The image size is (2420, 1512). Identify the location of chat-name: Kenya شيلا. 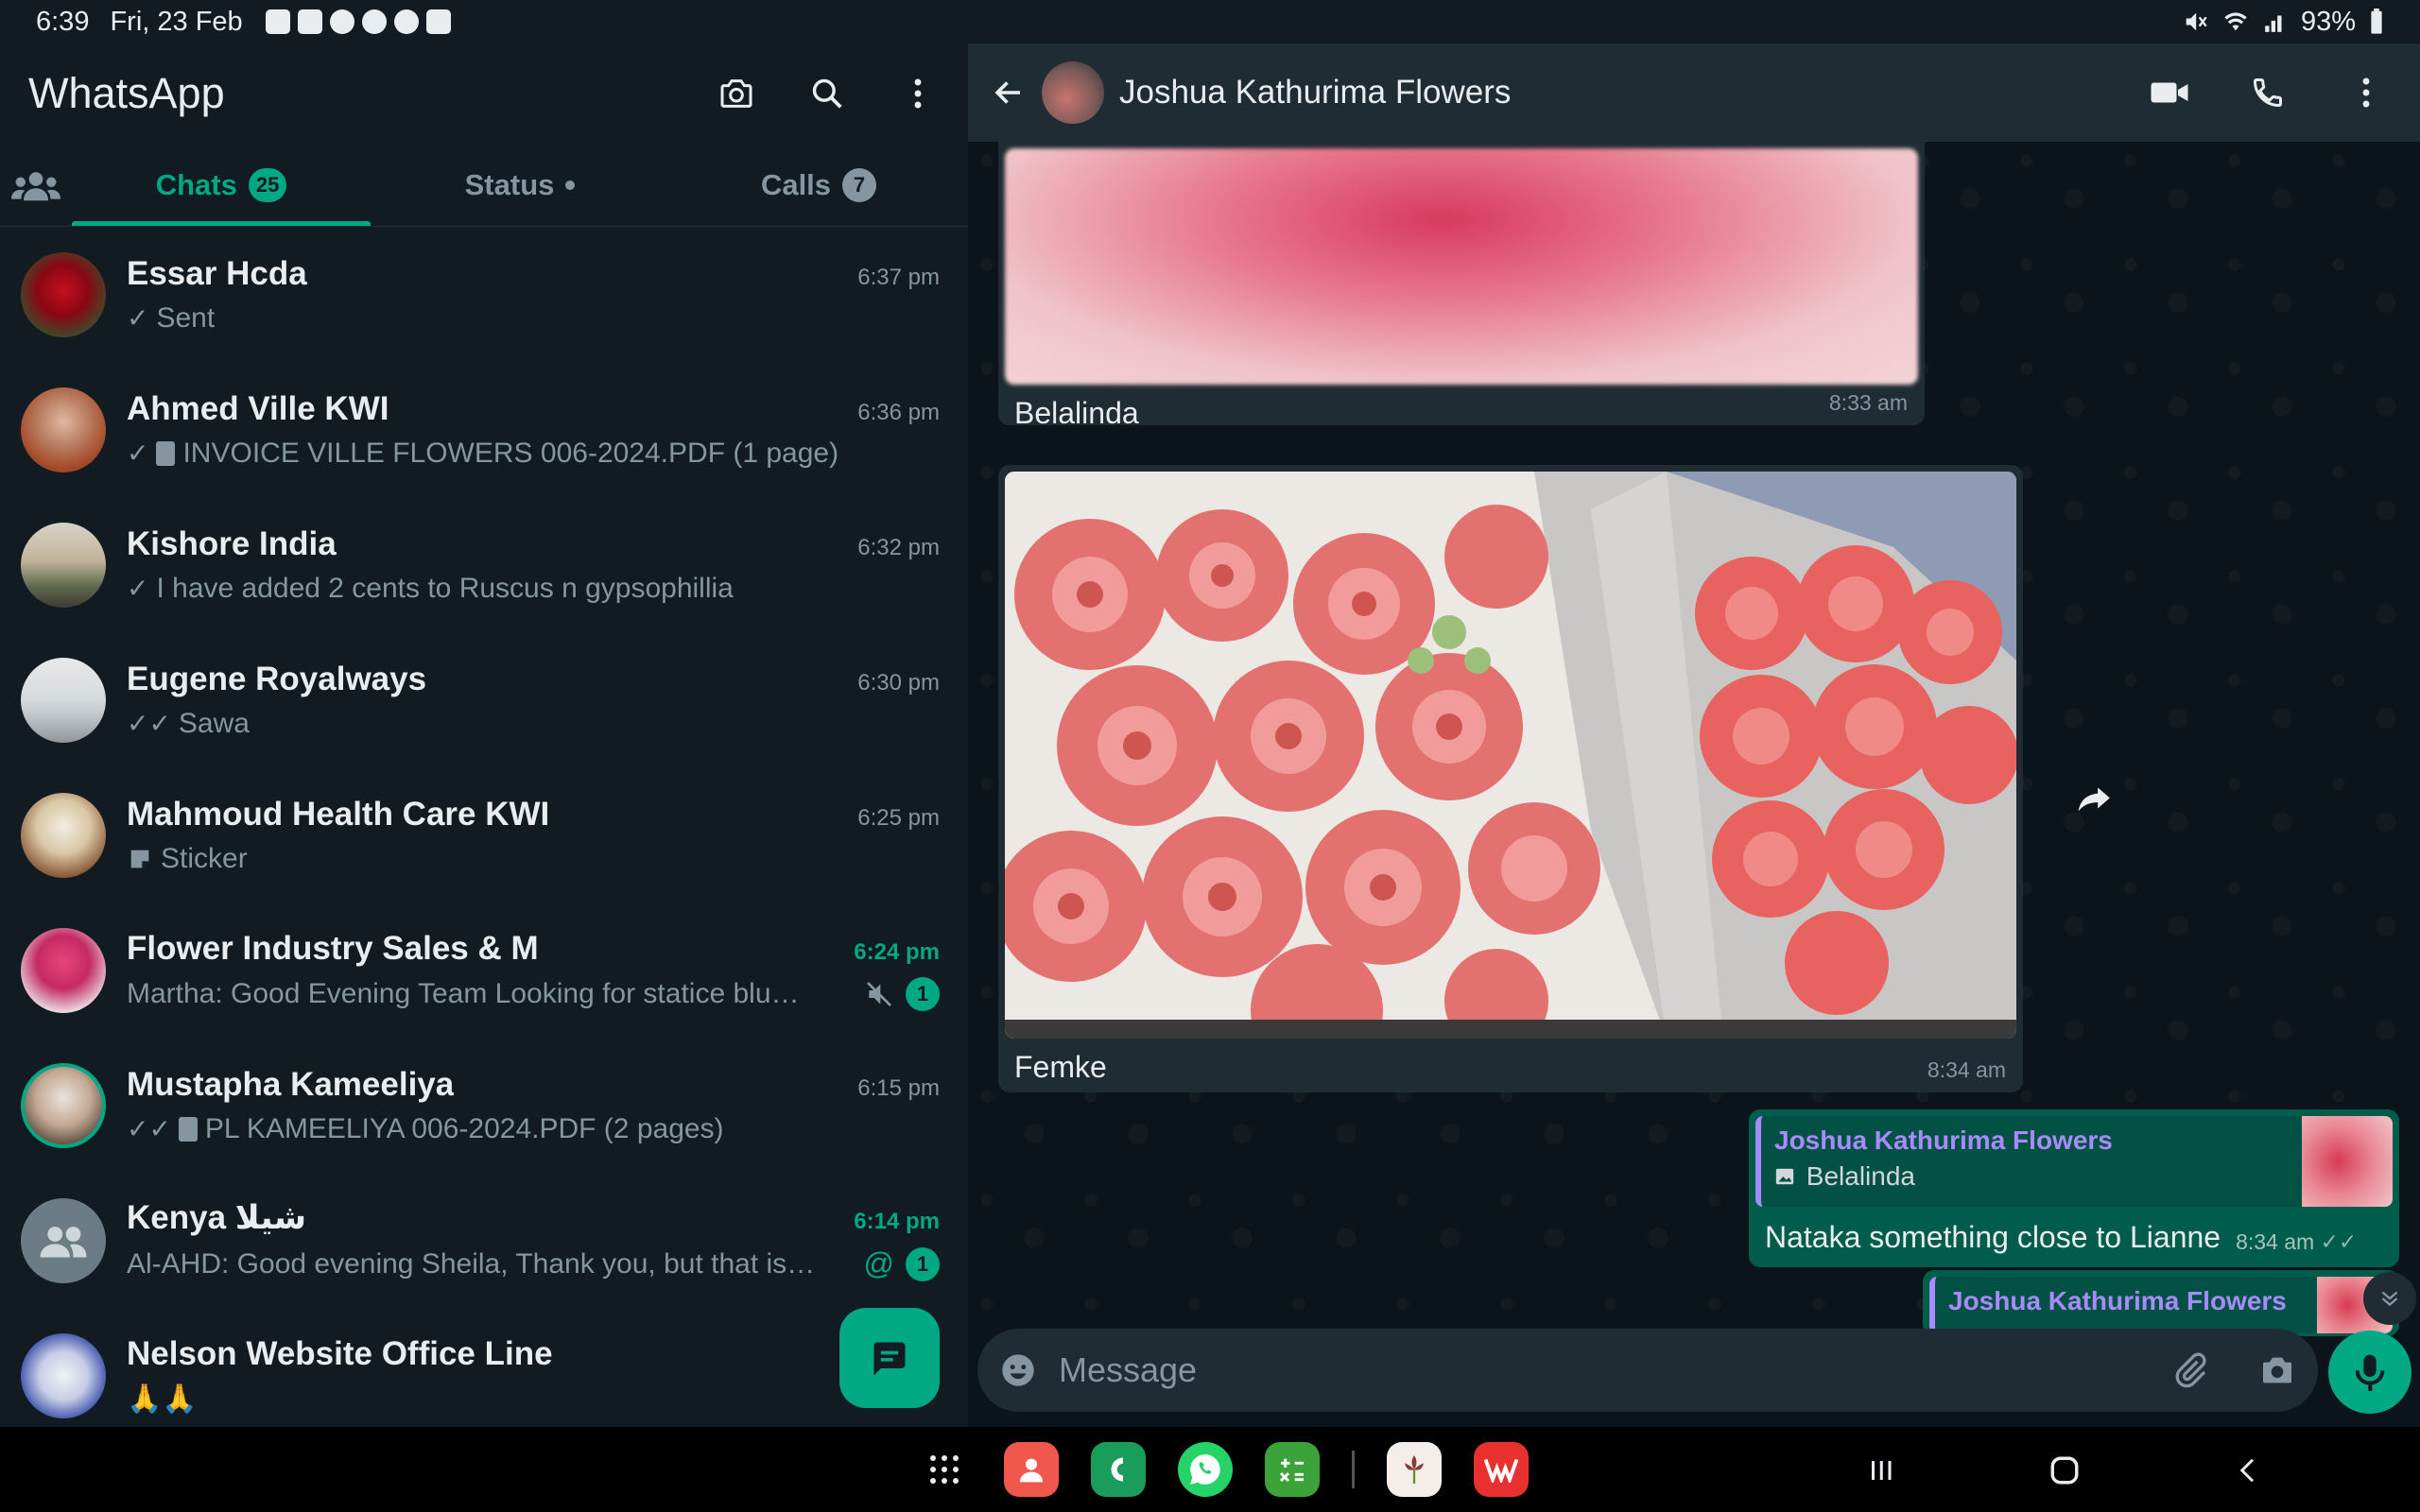
(217, 1217).